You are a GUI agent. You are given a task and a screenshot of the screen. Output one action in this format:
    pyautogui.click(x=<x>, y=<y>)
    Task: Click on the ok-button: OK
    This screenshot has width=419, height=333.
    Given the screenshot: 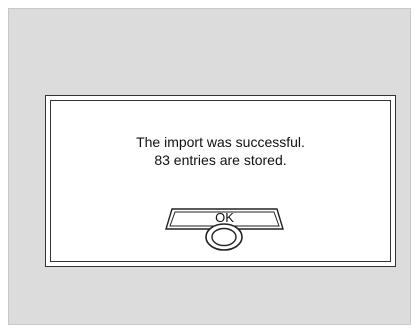 What is the action you would take?
    pyautogui.click(x=224, y=233)
    